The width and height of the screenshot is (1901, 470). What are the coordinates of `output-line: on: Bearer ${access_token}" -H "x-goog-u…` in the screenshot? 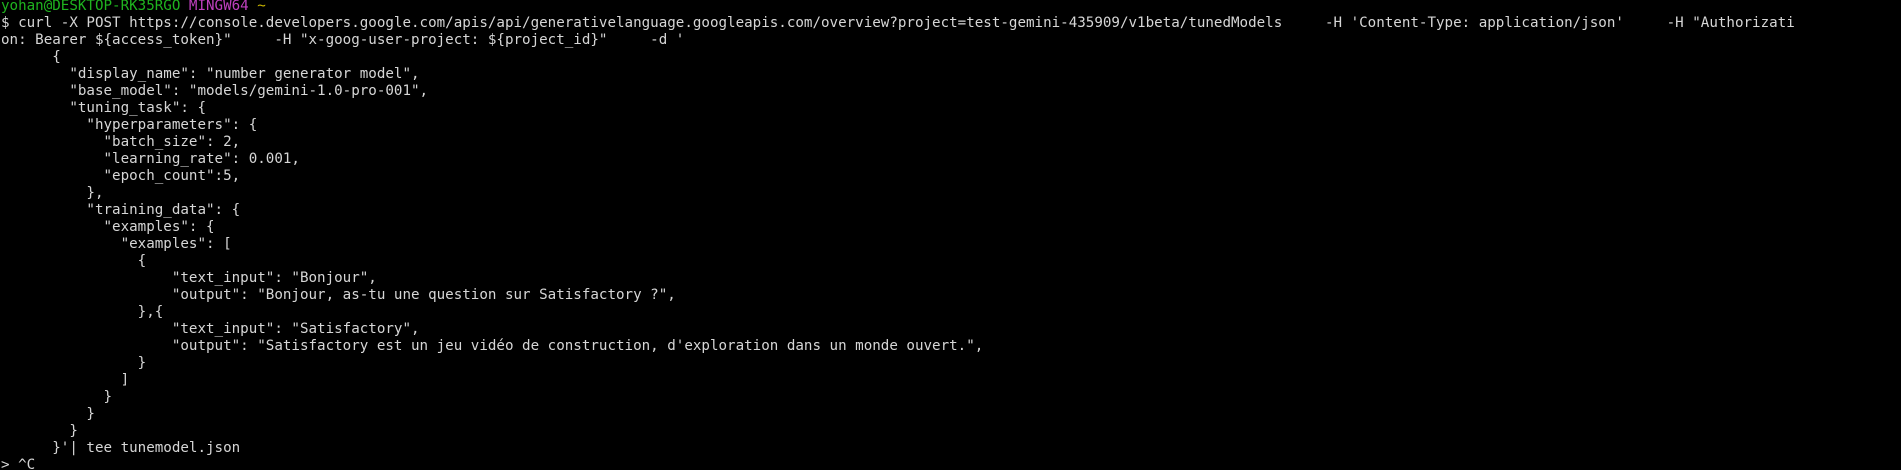 It's located at (343, 40).